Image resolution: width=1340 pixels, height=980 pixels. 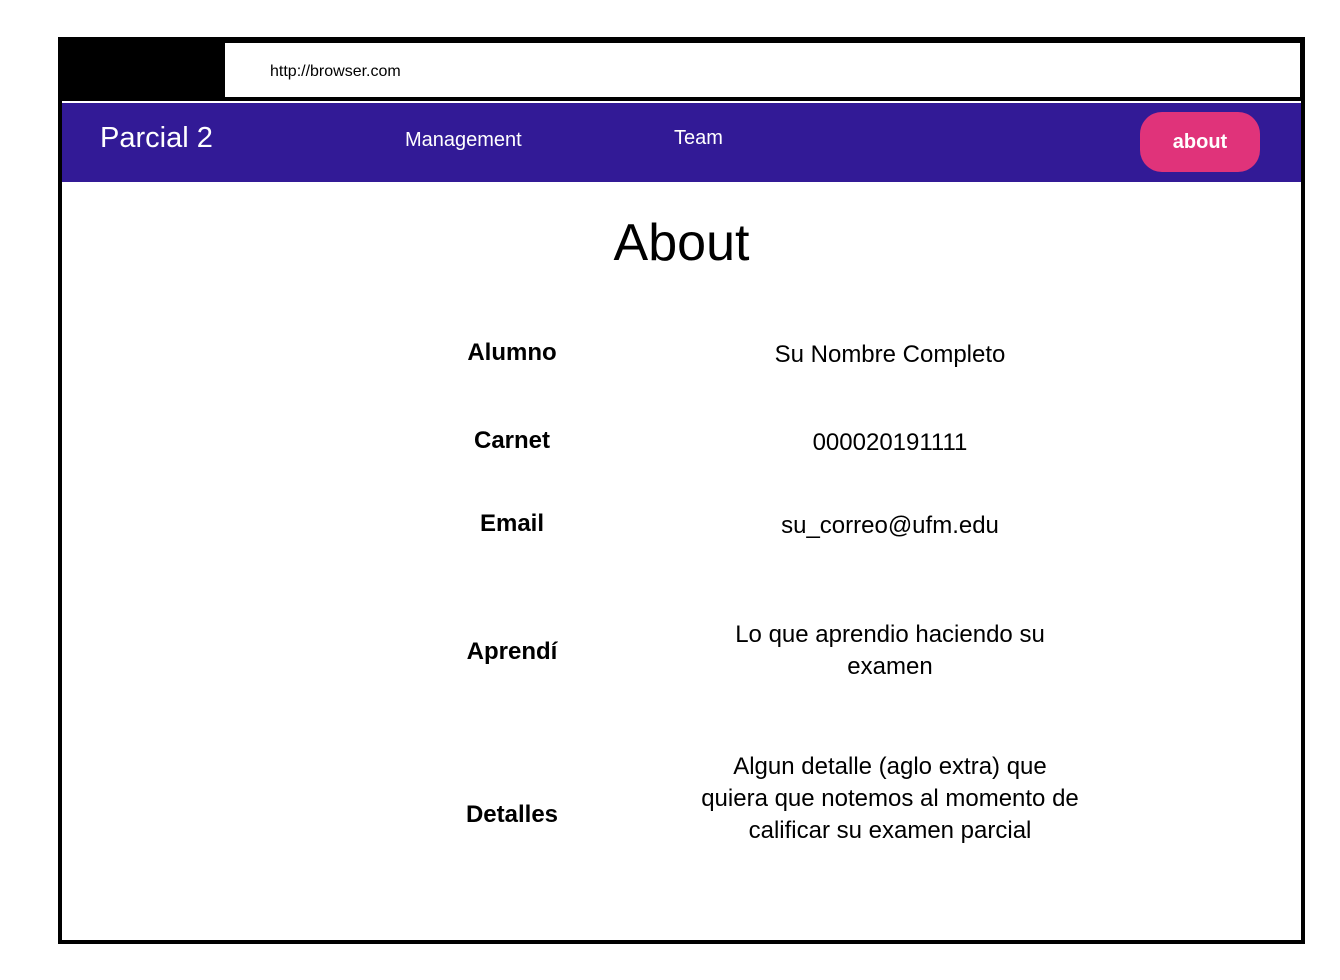 What do you see at coordinates (512, 523) in the screenshot?
I see `info-label: Email` at bounding box center [512, 523].